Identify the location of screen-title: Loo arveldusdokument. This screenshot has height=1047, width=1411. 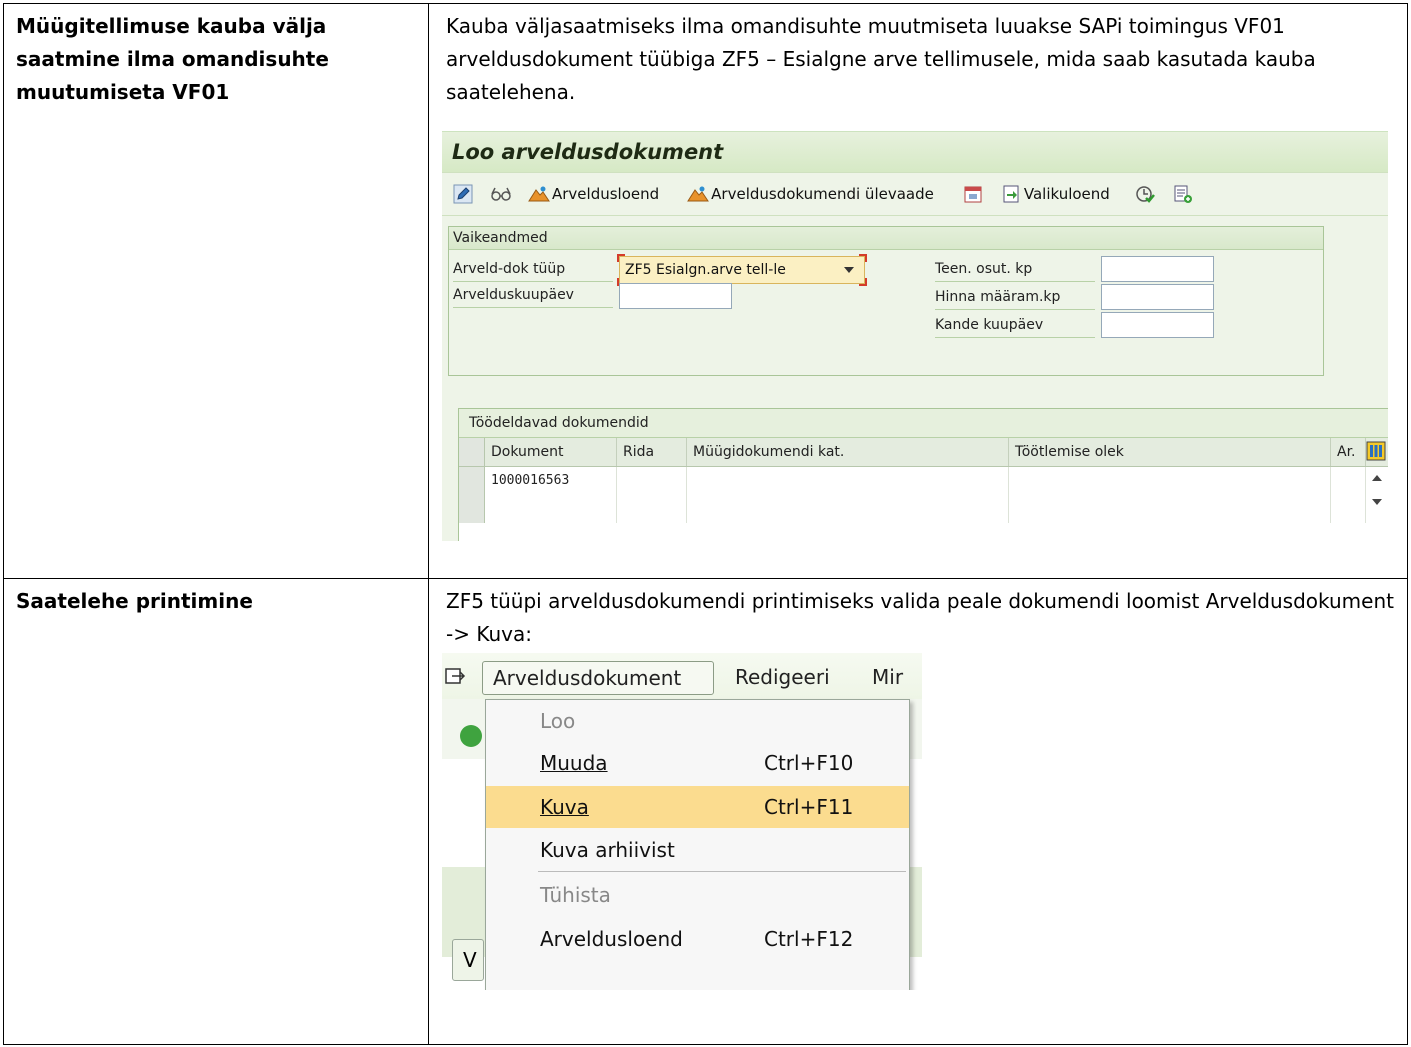
(915, 152).